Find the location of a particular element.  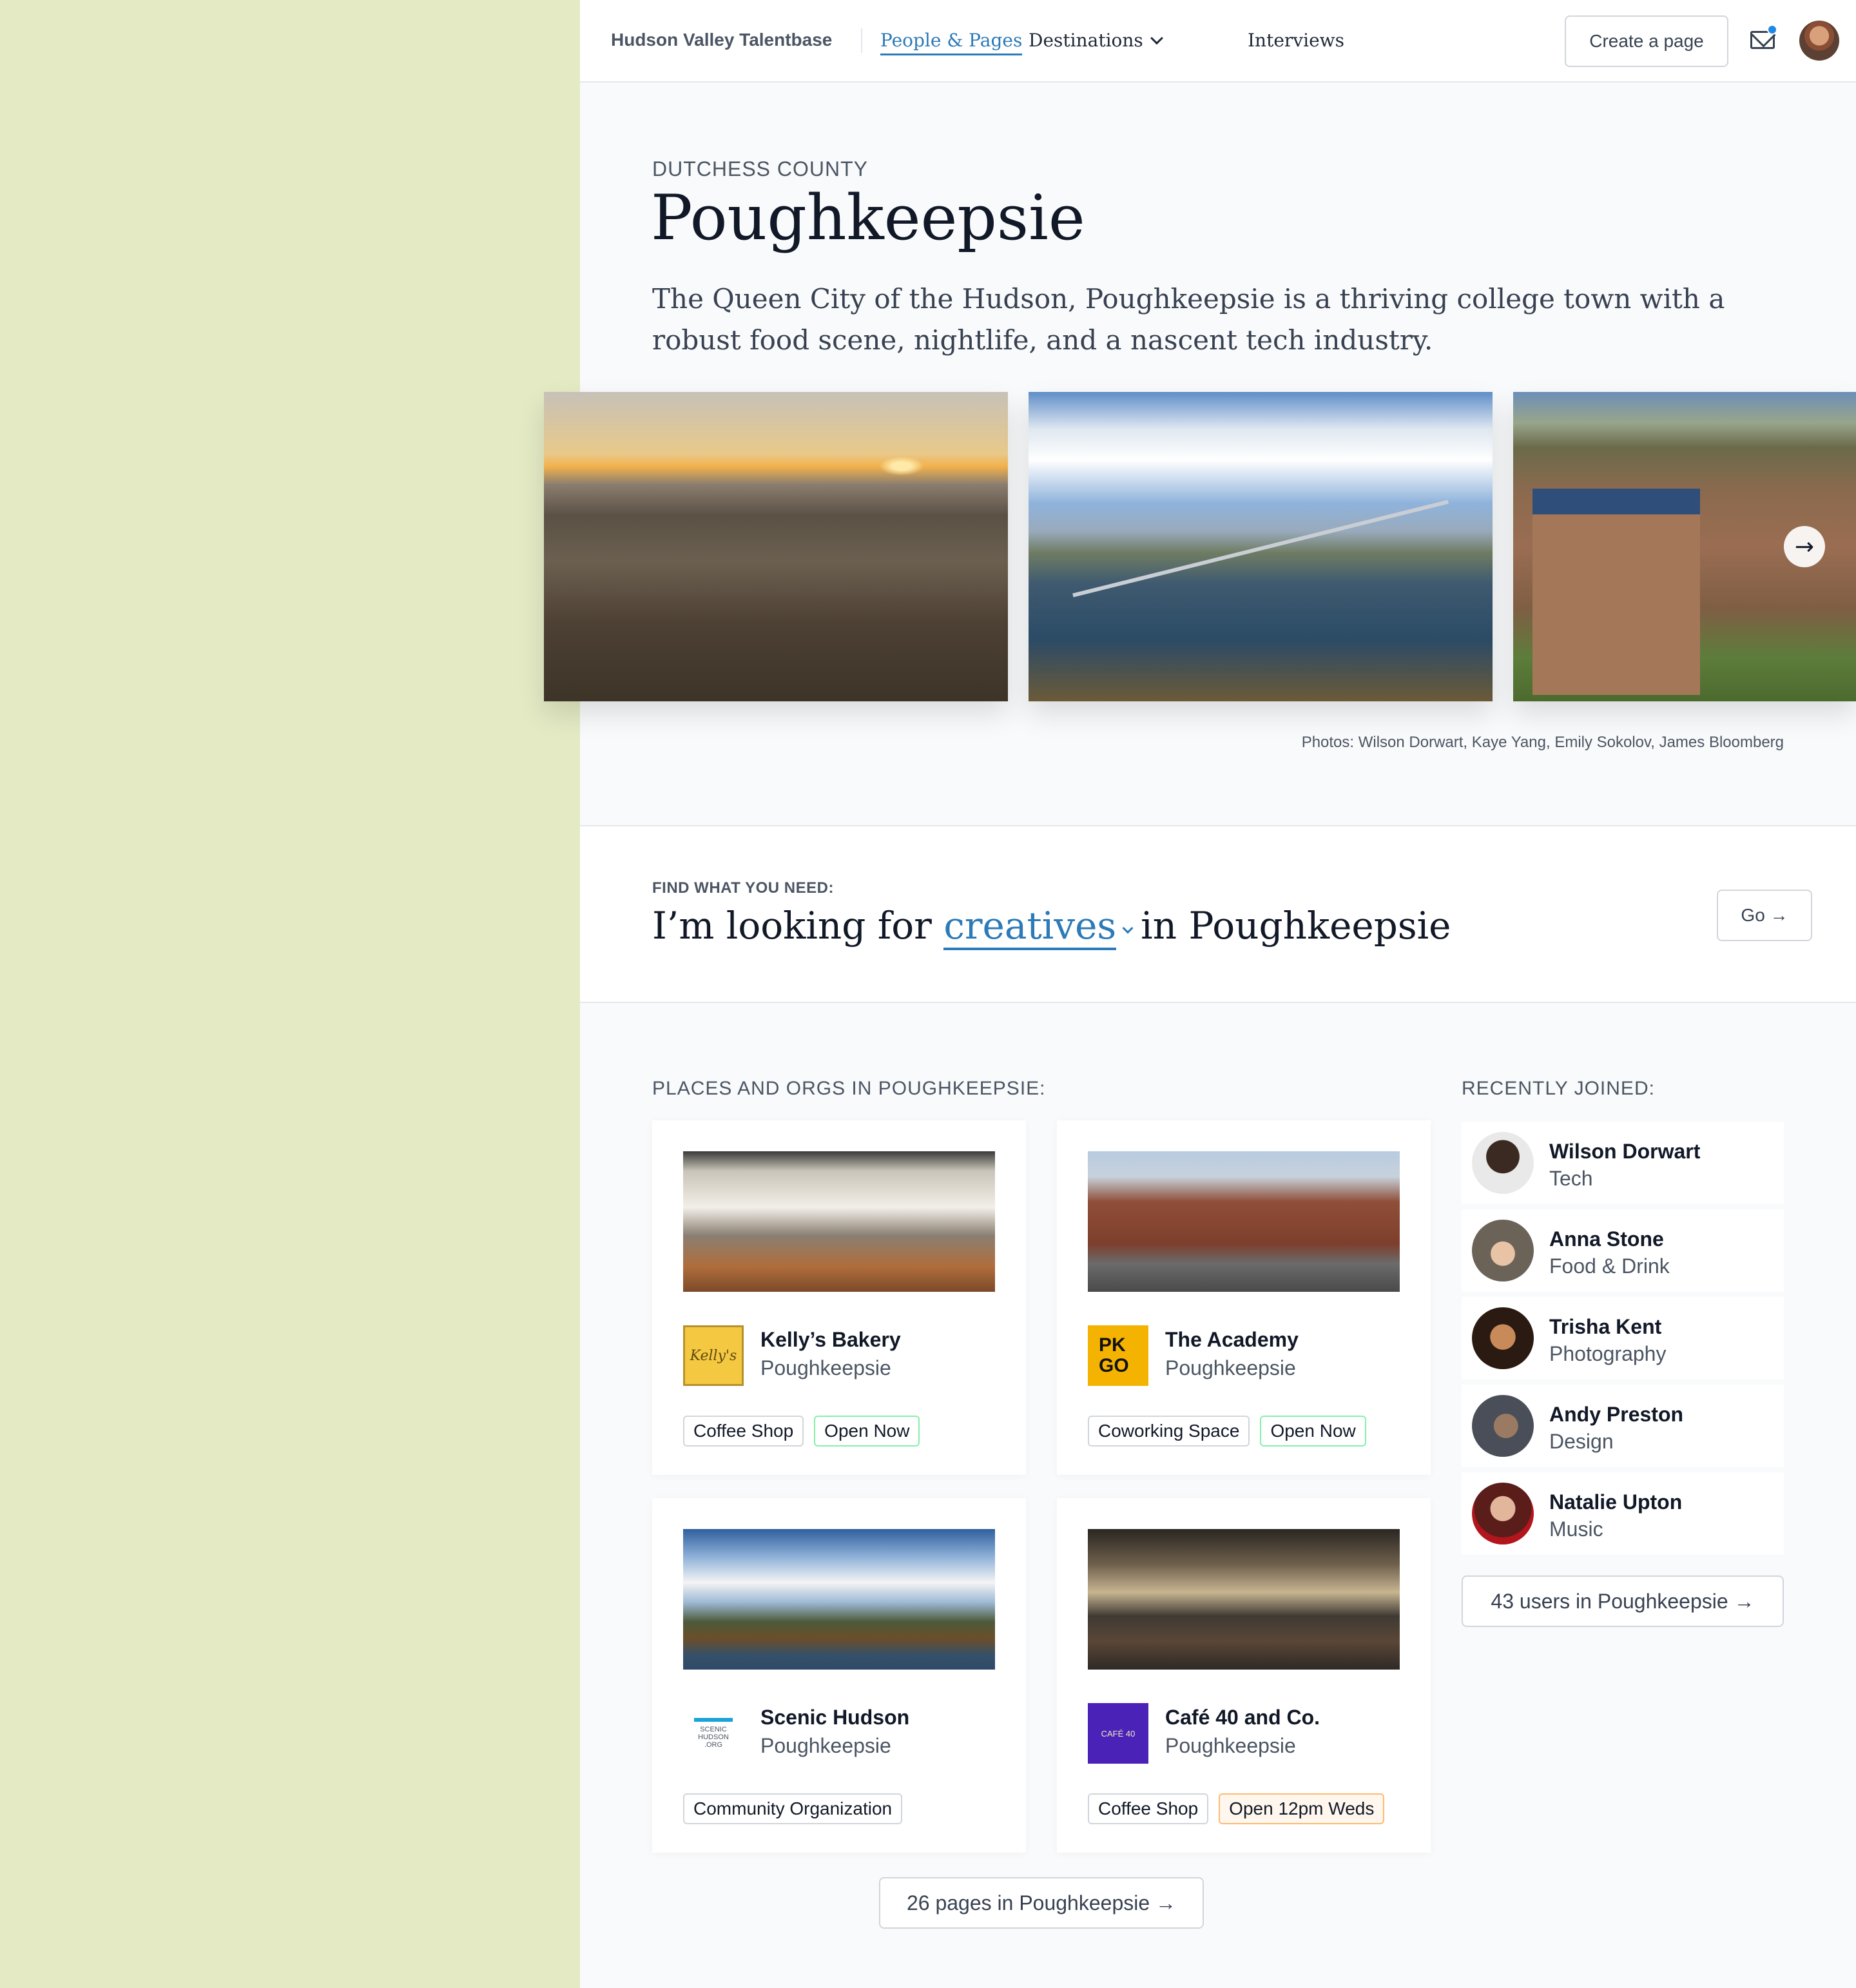

recent-user: Wilson Dorwart Tech is located at coordinates (1623, 1163).